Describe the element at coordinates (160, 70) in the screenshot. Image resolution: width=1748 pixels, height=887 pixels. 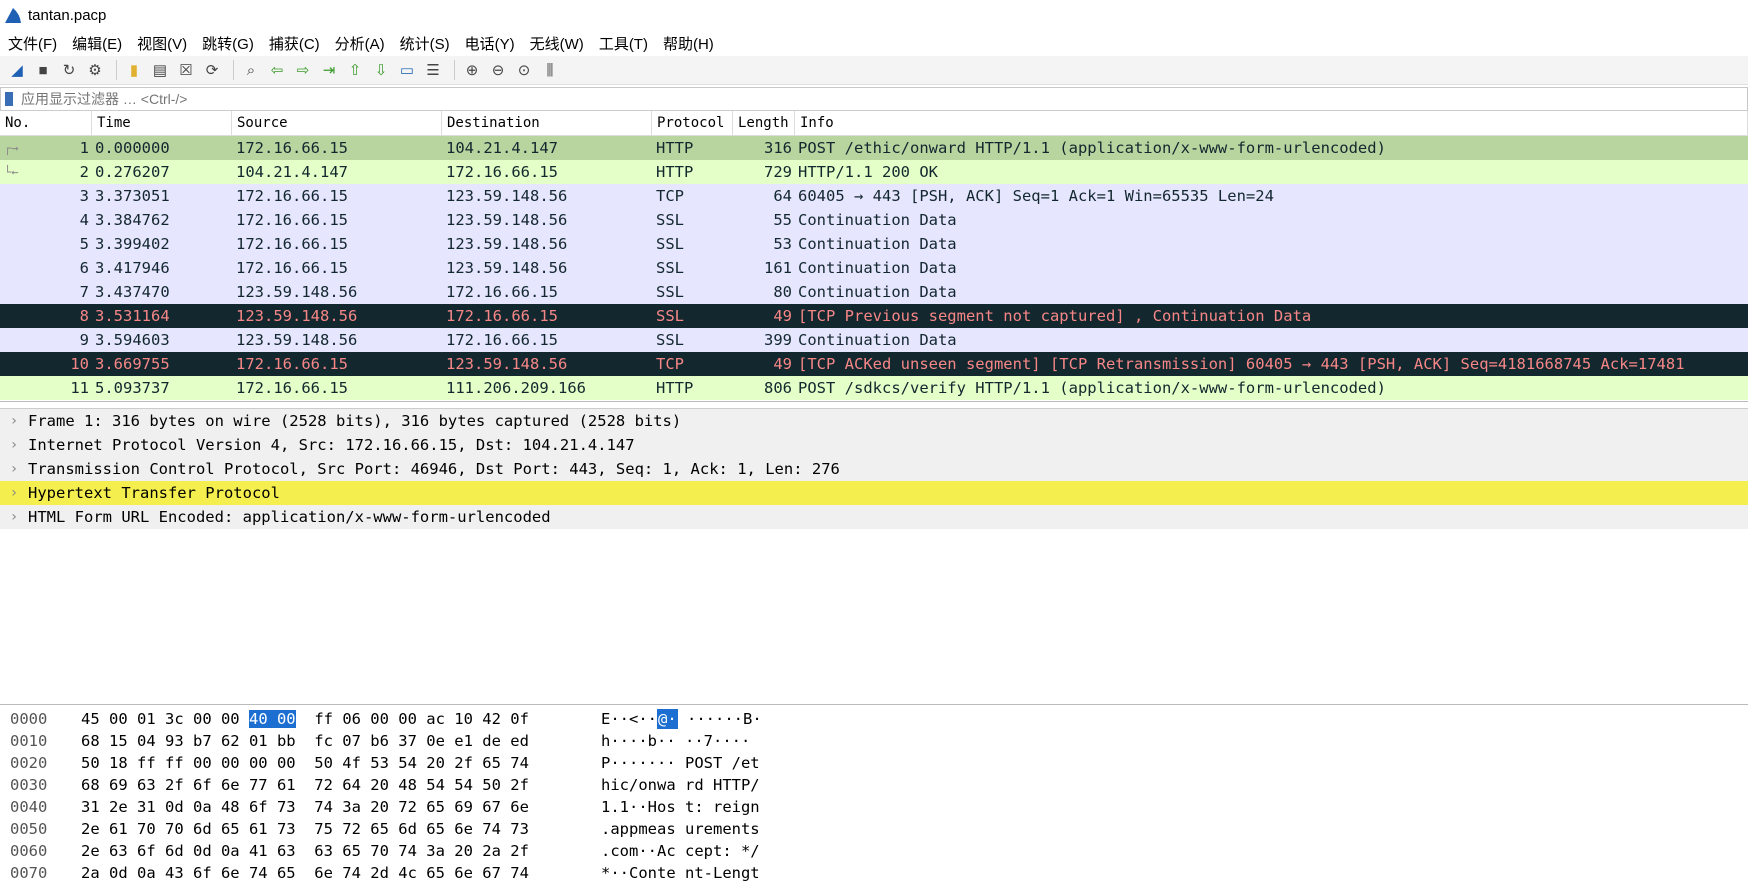
I see `file-icon: ▤` at that location.